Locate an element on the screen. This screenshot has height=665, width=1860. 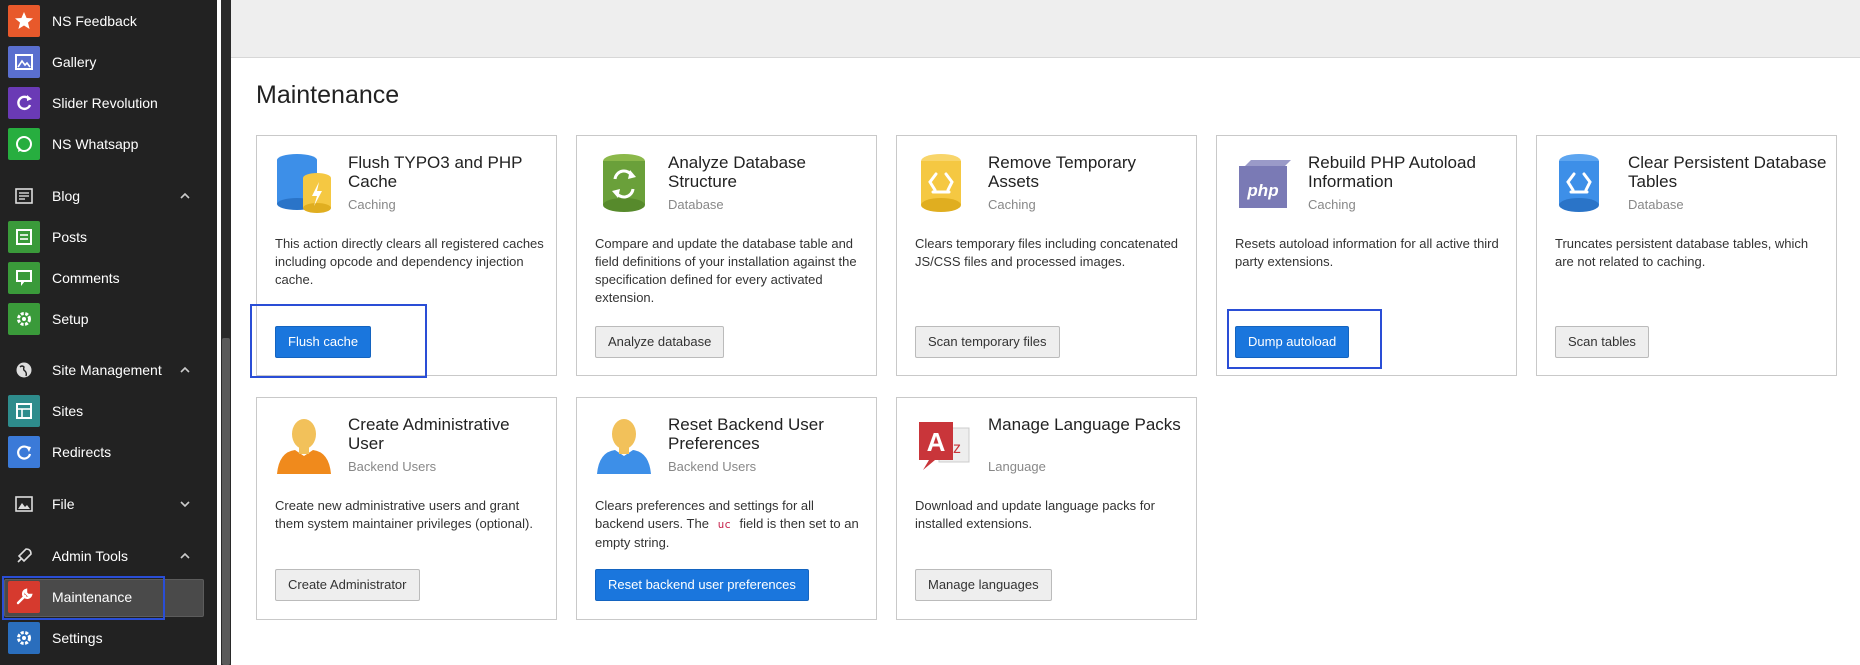
card-title: Reset Backend User Preferences is located at coordinates (746, 434).